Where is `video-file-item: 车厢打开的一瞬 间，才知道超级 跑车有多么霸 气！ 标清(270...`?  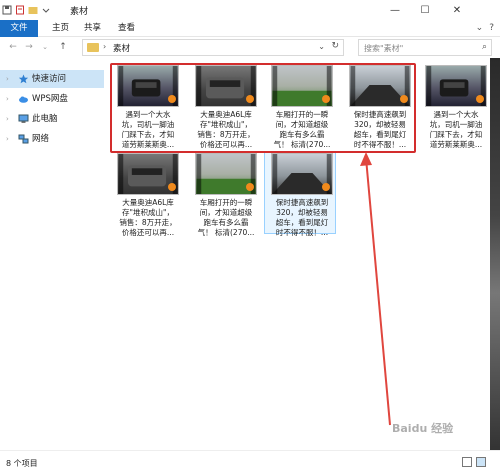 video-file-item: 车厢打开的一瞬 间，才知道超级 跑车有多么霸 气！ 标清(270... is located at coordinates (226, 193).